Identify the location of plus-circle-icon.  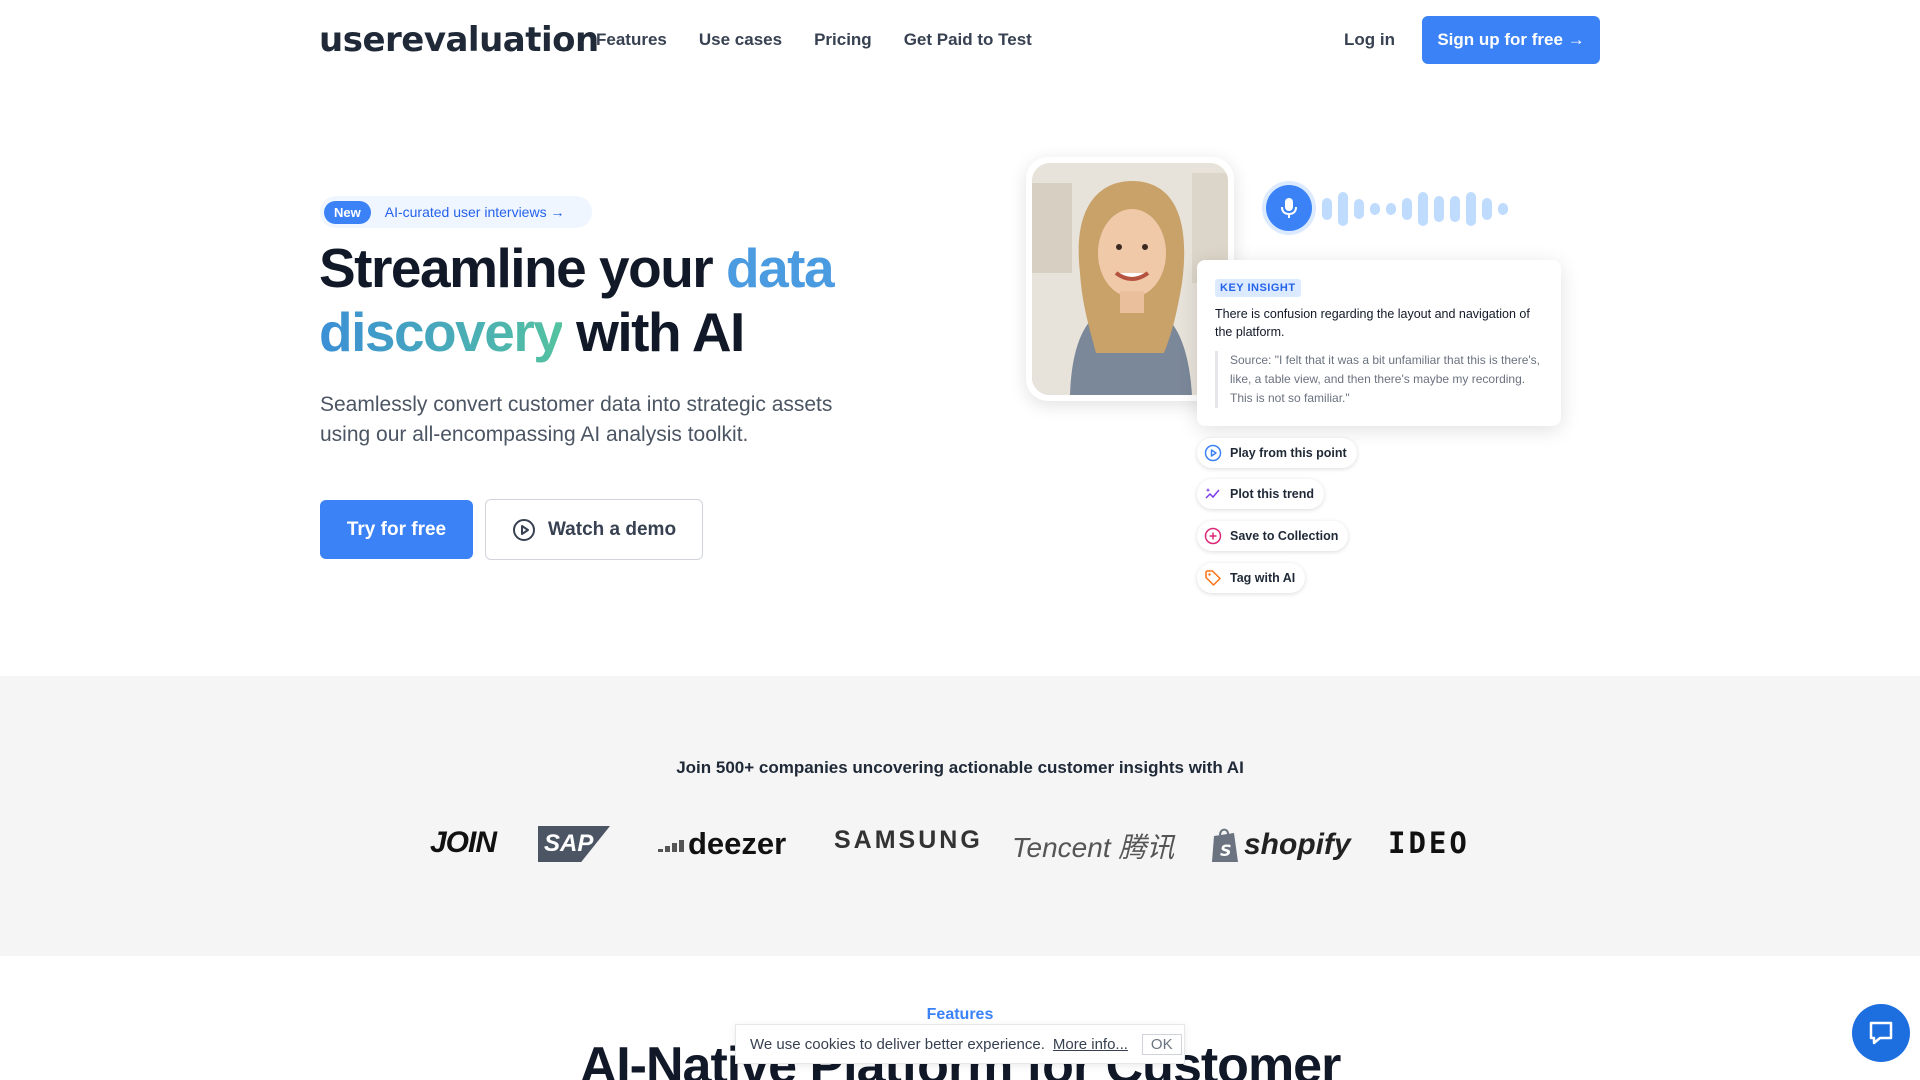
(1213, 536).